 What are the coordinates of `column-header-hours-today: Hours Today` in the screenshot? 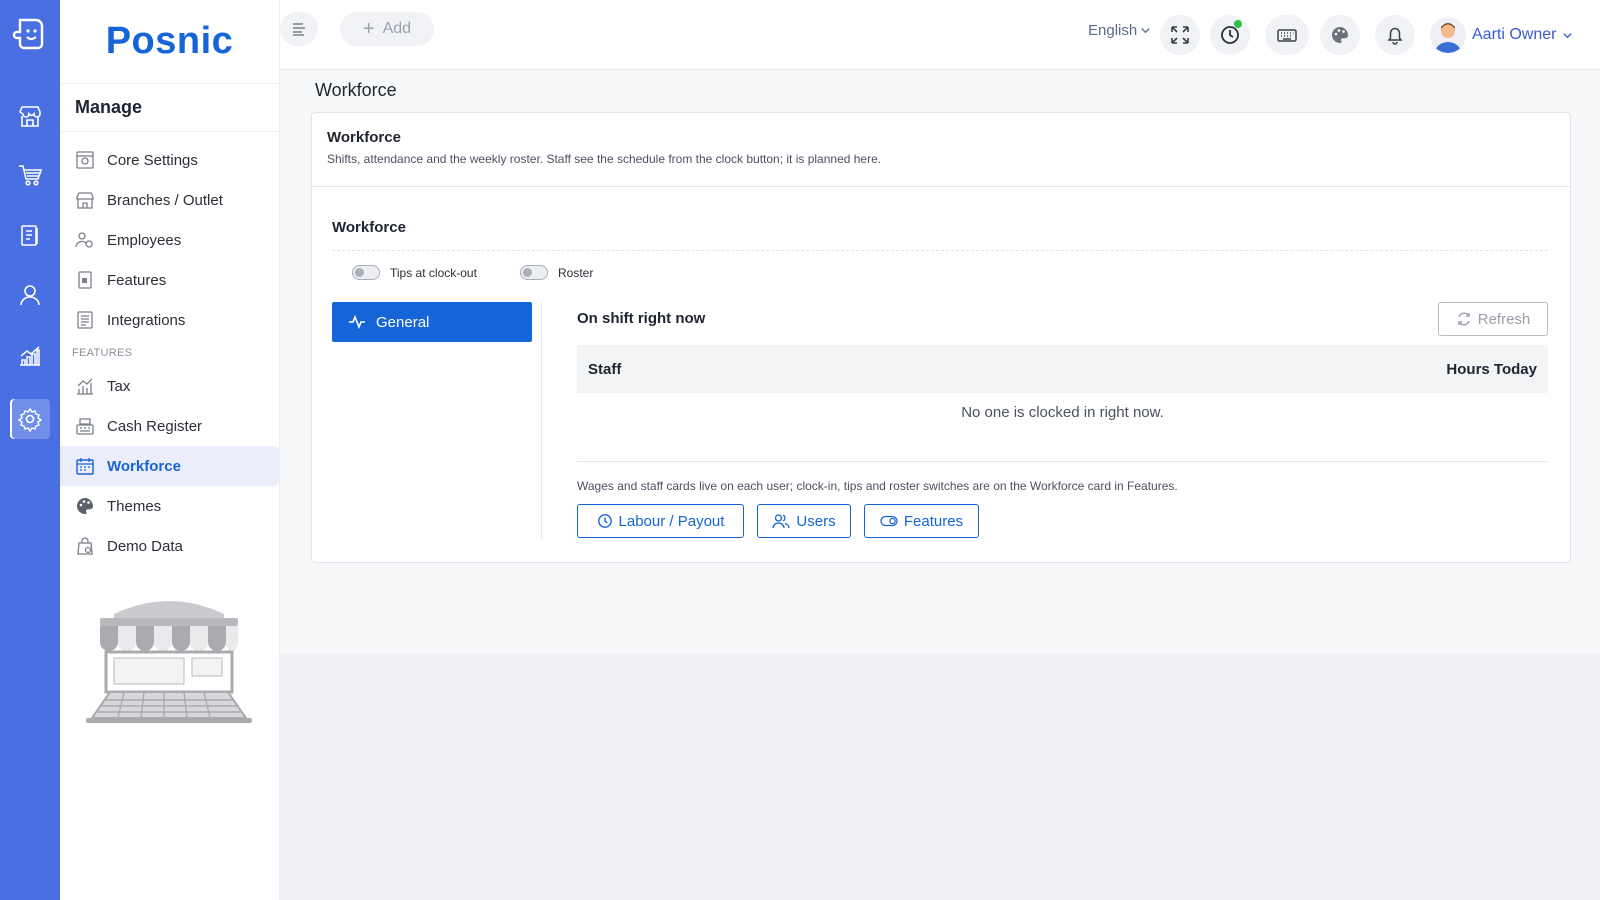 It's located at (1491, 369).